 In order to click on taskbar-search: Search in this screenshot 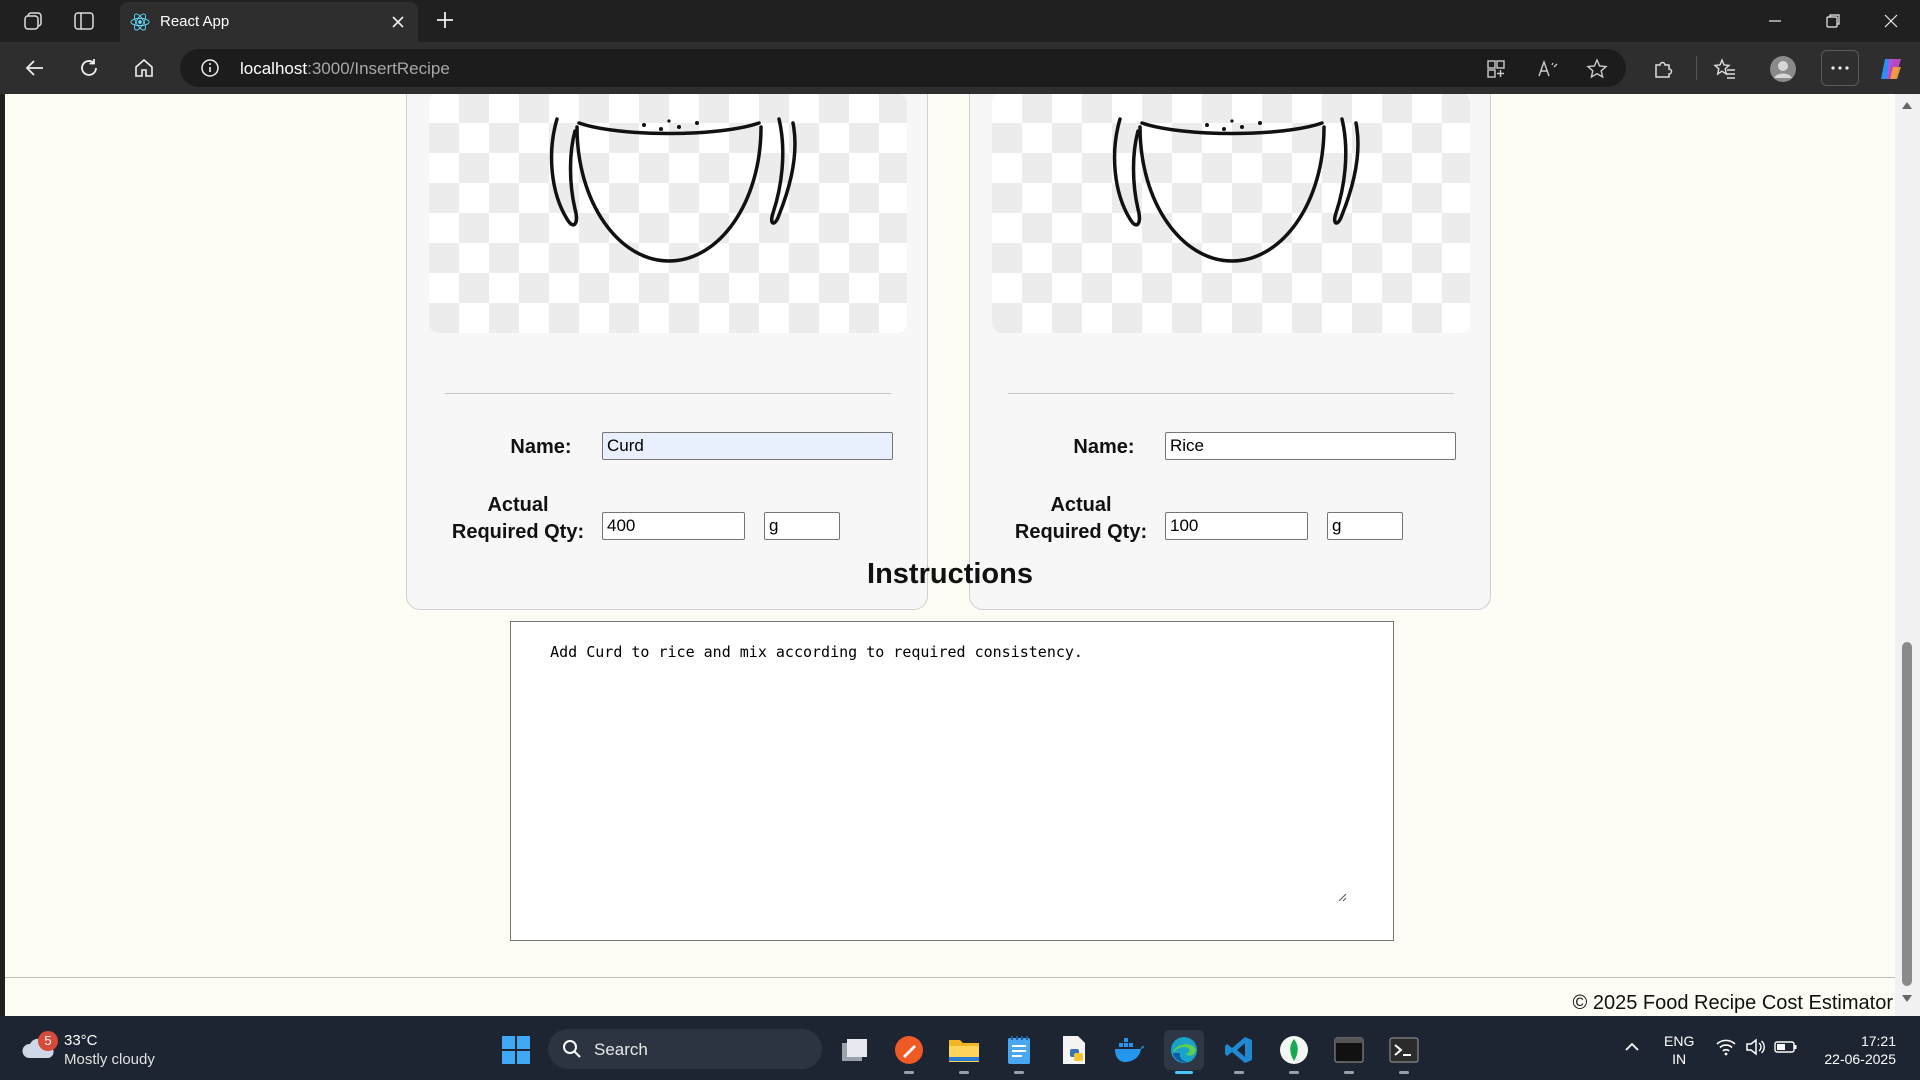, I will do `click(685, 1049)`.